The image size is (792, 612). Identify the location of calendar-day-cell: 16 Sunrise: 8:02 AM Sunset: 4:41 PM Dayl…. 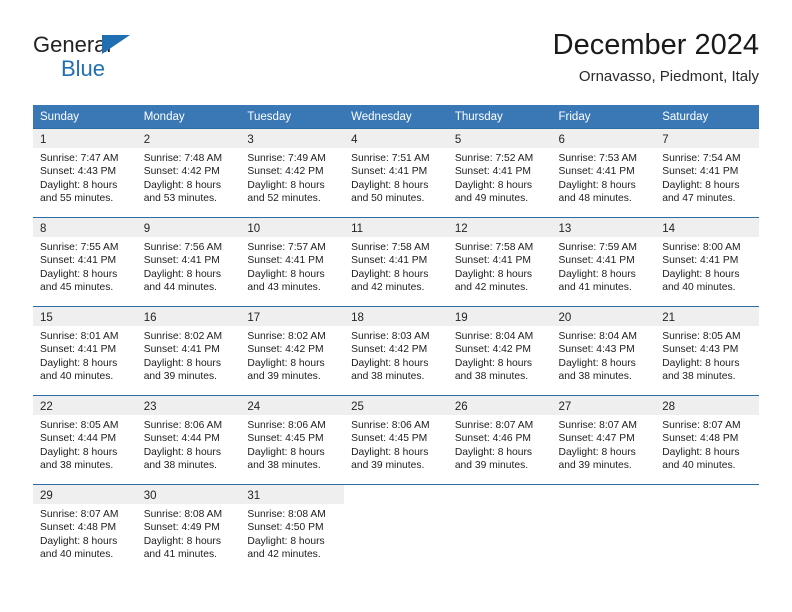
(188, 351).